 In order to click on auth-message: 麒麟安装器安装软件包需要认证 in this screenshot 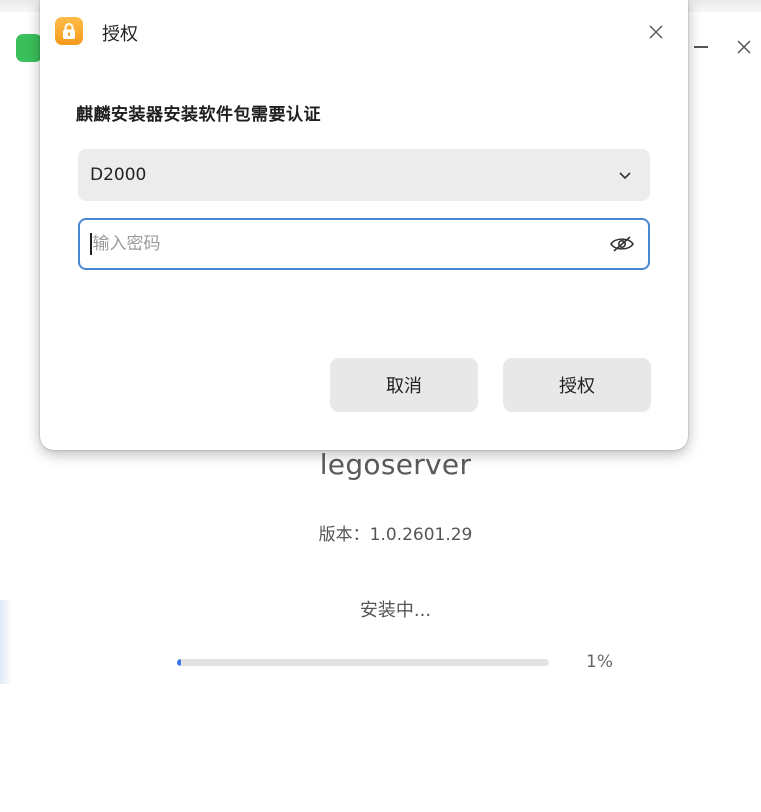, I will do `click(198, 115)`.